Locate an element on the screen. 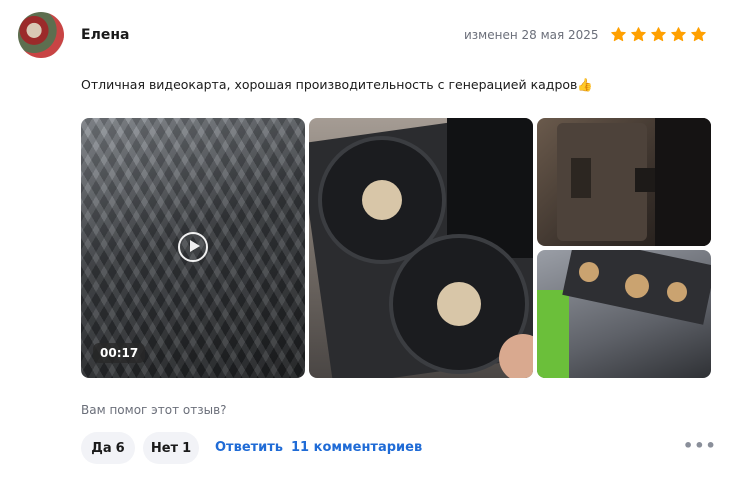  avatar is located at coordinates (41, 35).